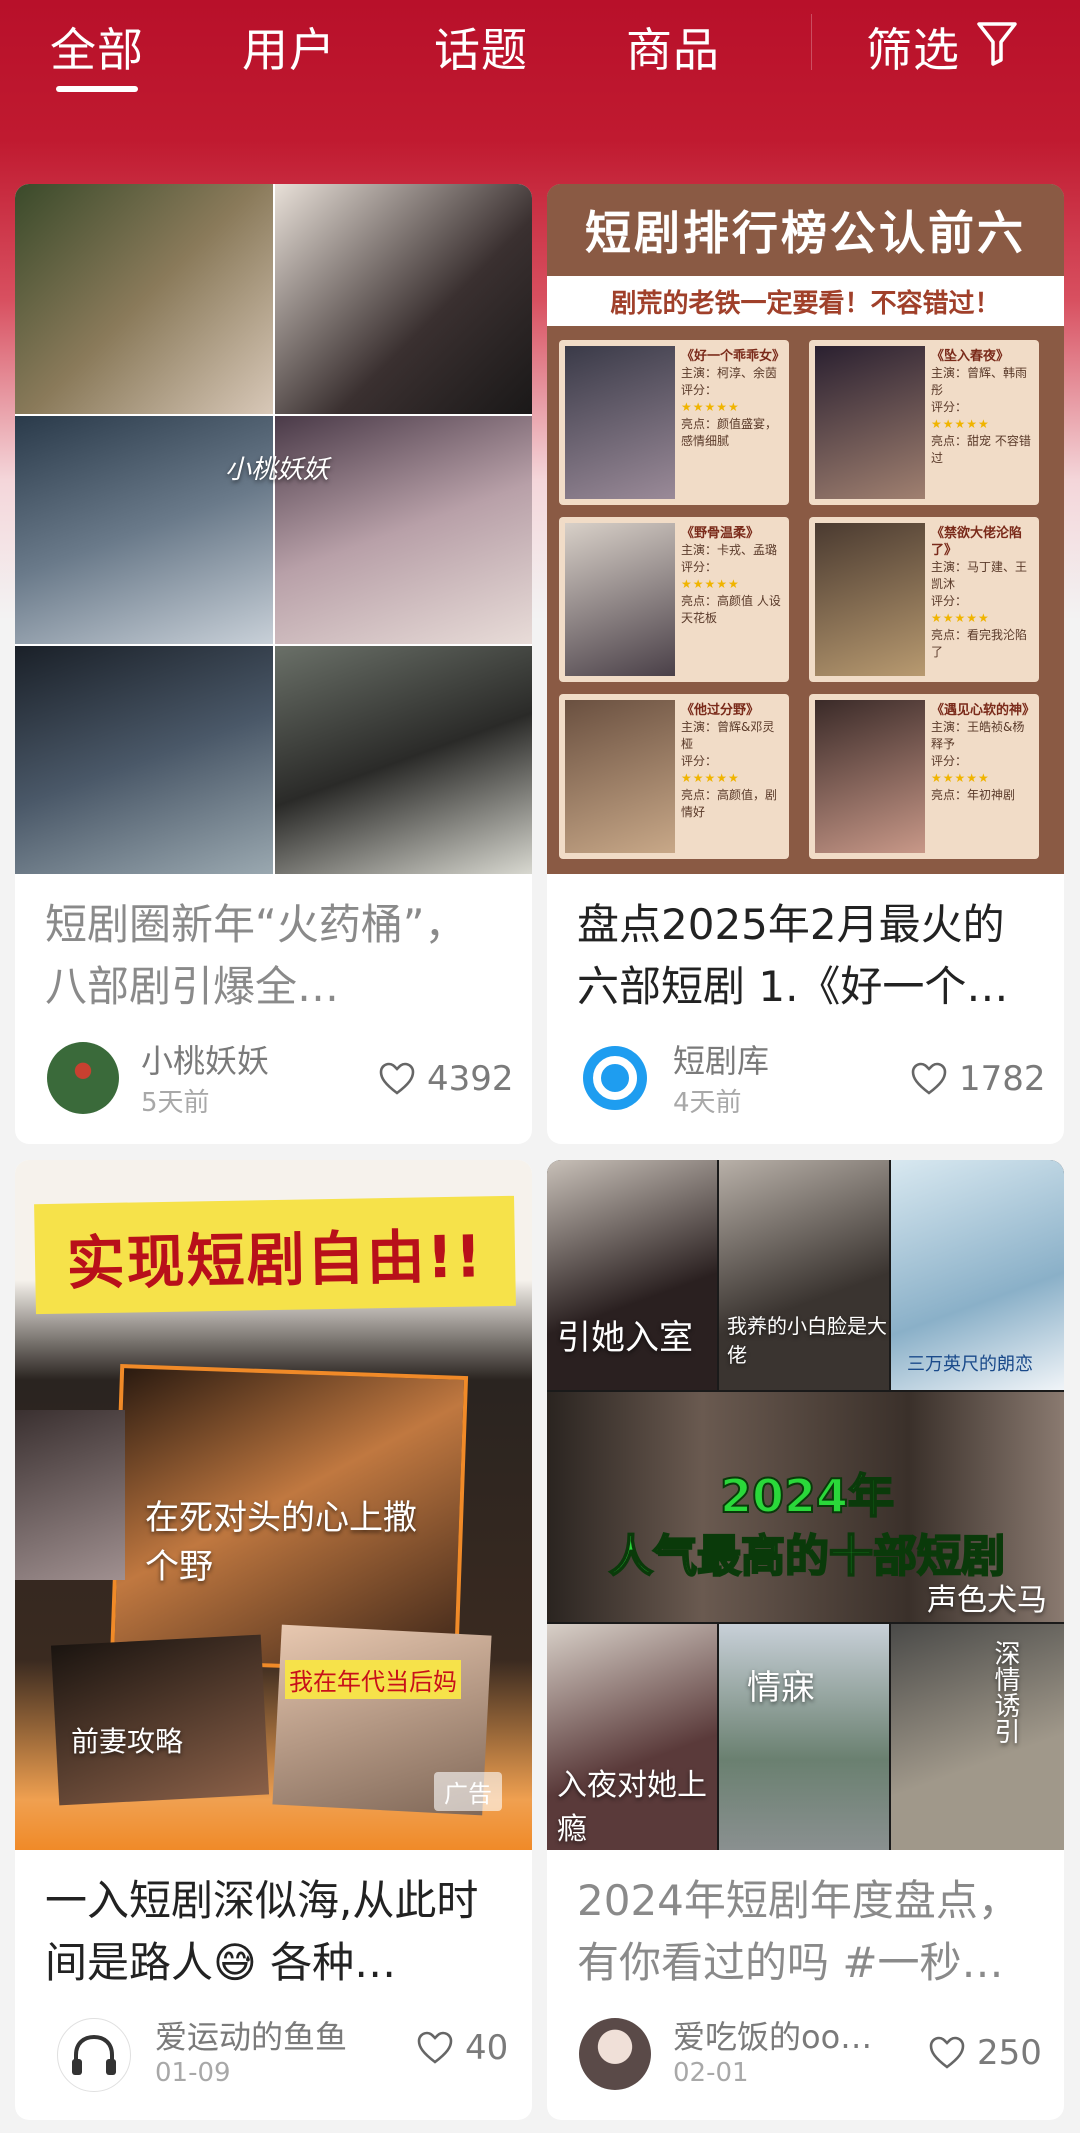 This screenshot has width=1080, height=2133. I want to click on like-count: 250, so click(1009, 2053).